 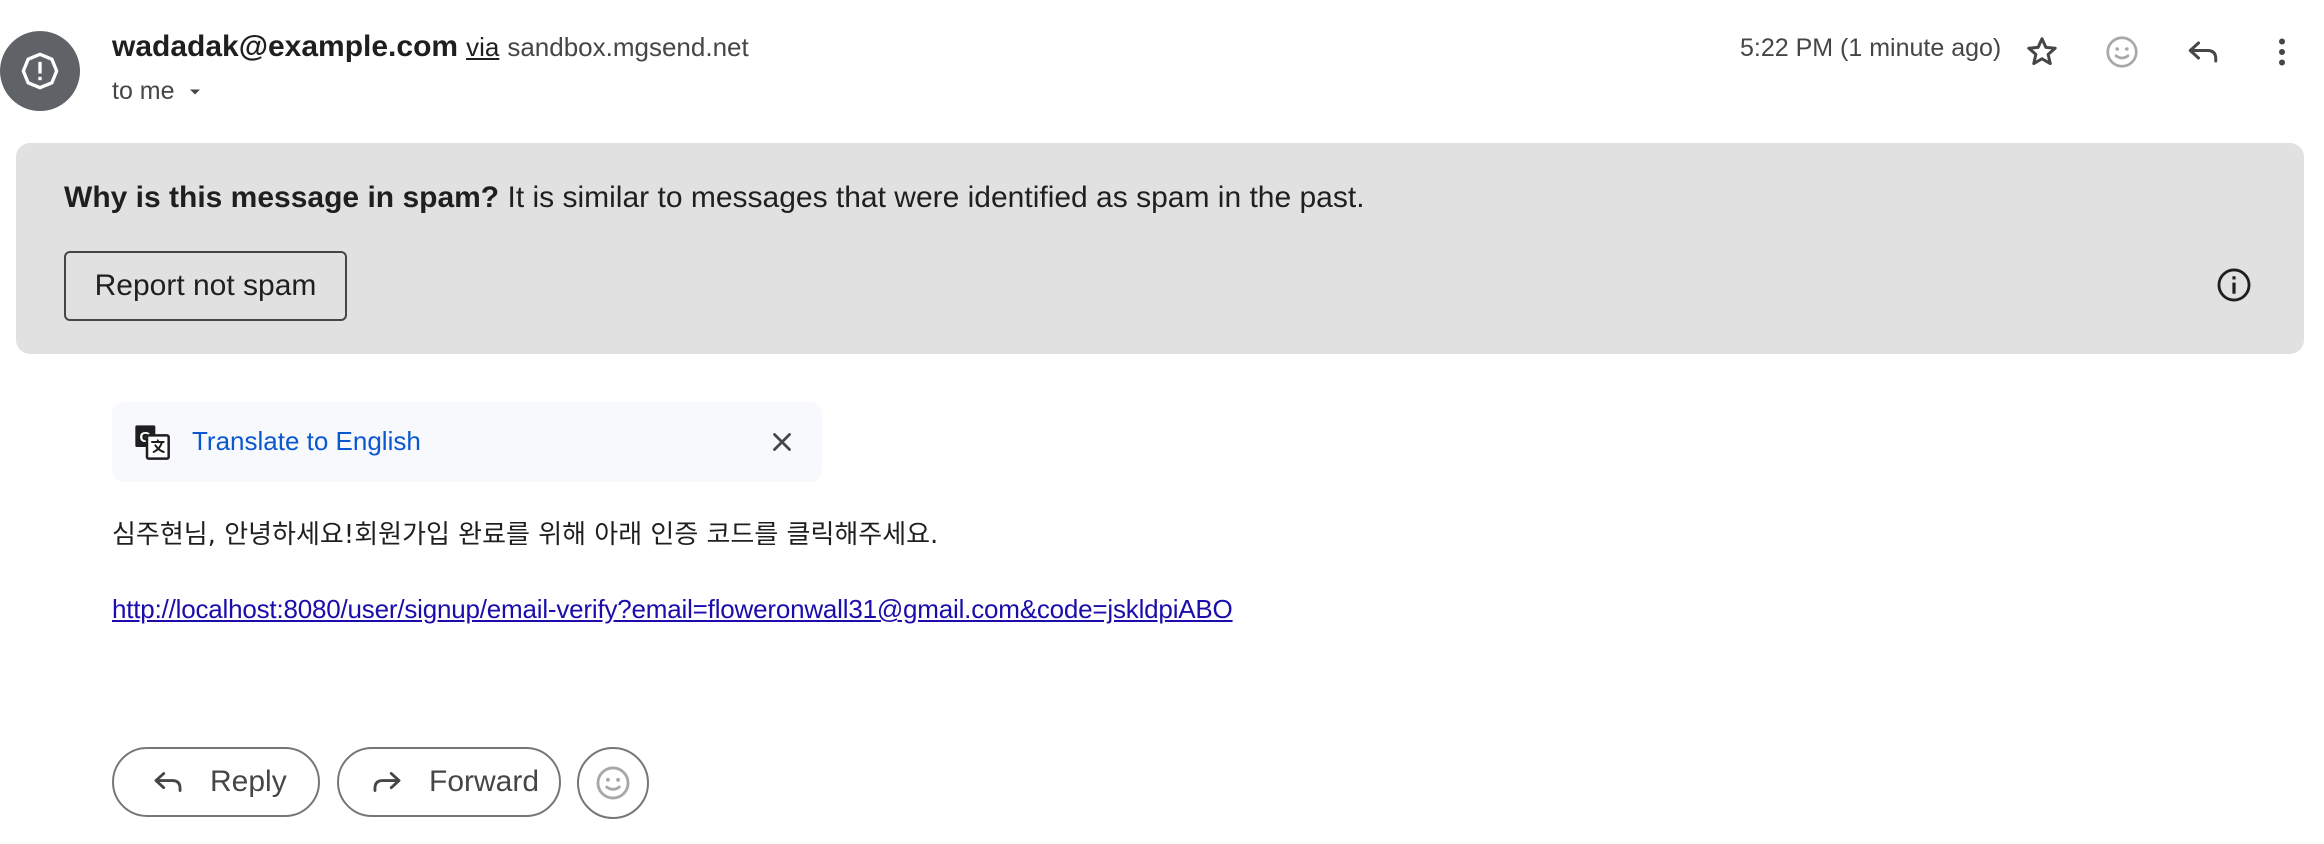 I want to click on forward-button-label: Forward, so click(x=484, y=781).